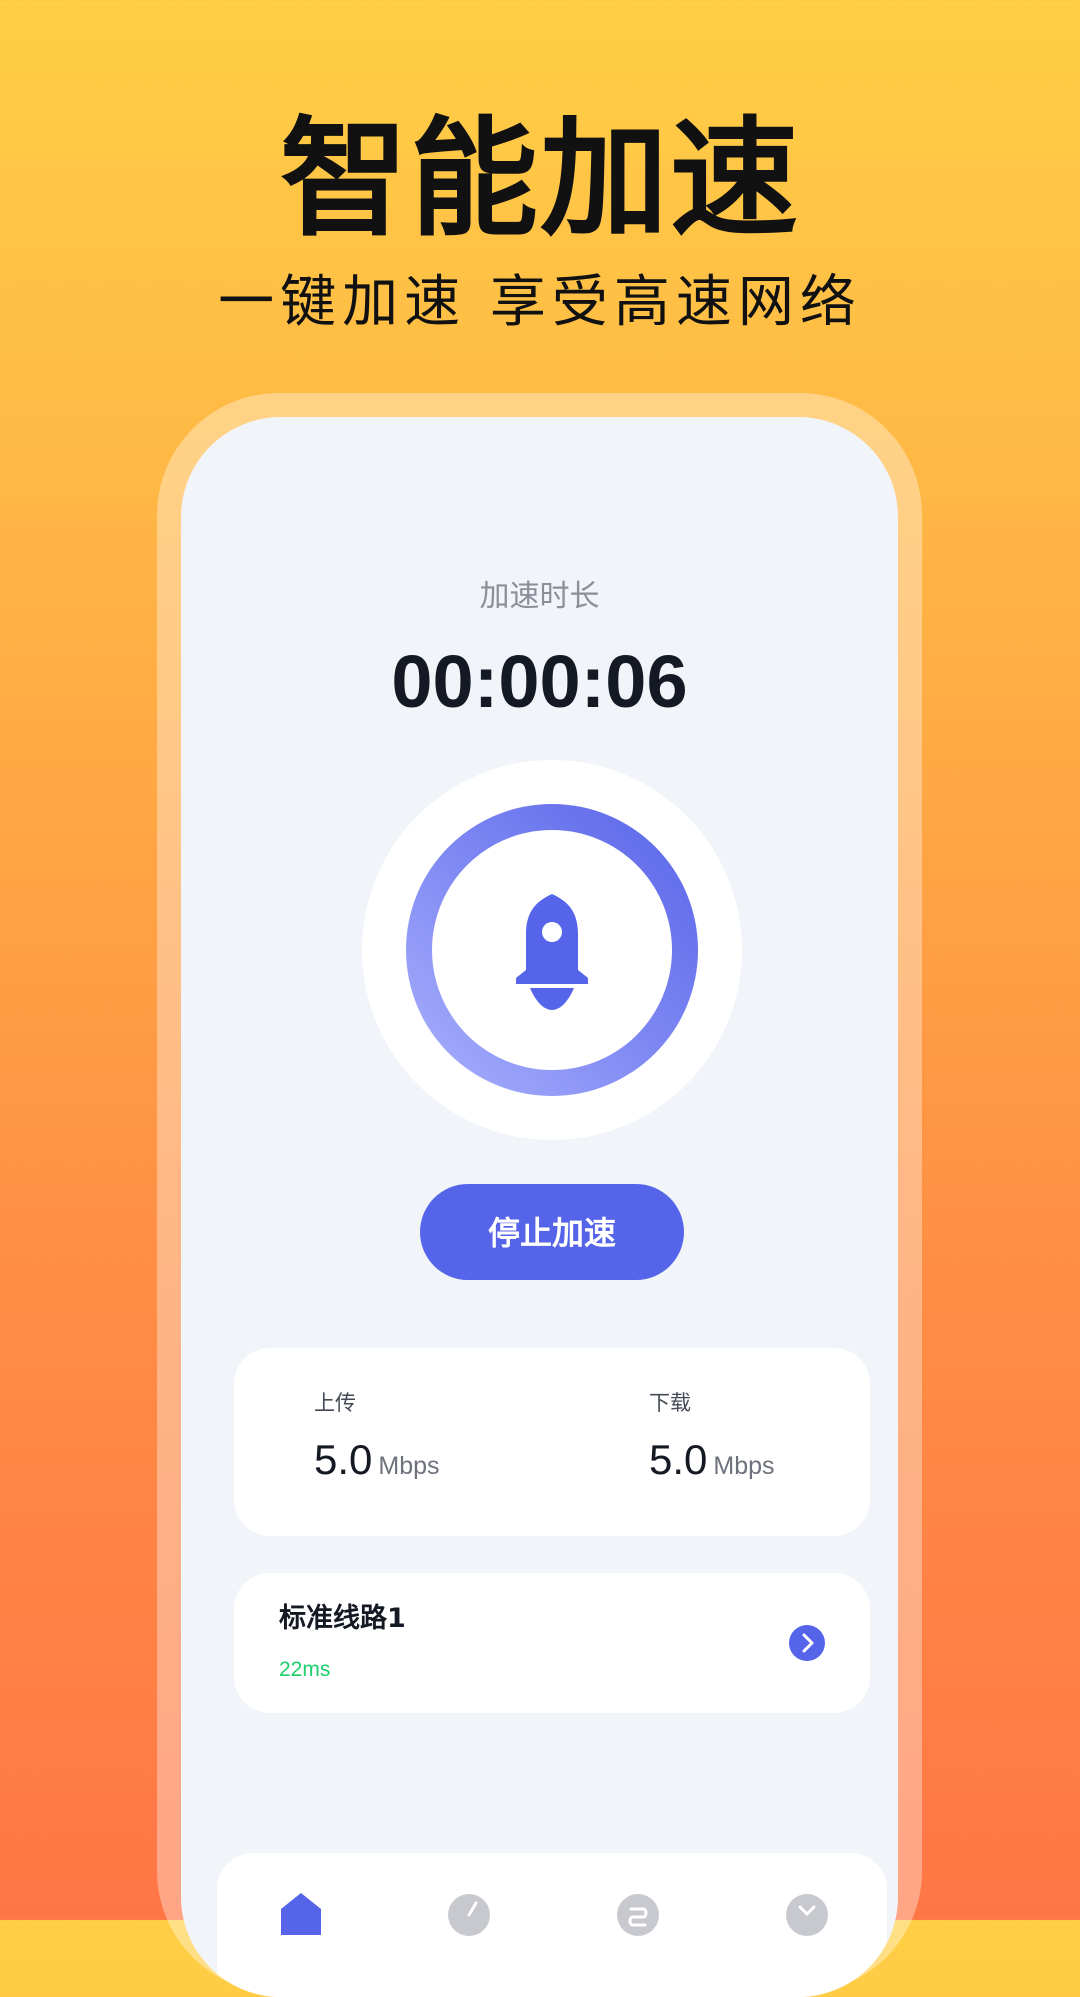 This screenshot has width=1080, height=1997. I want to click on bottom-nav, so click(552, 1925).